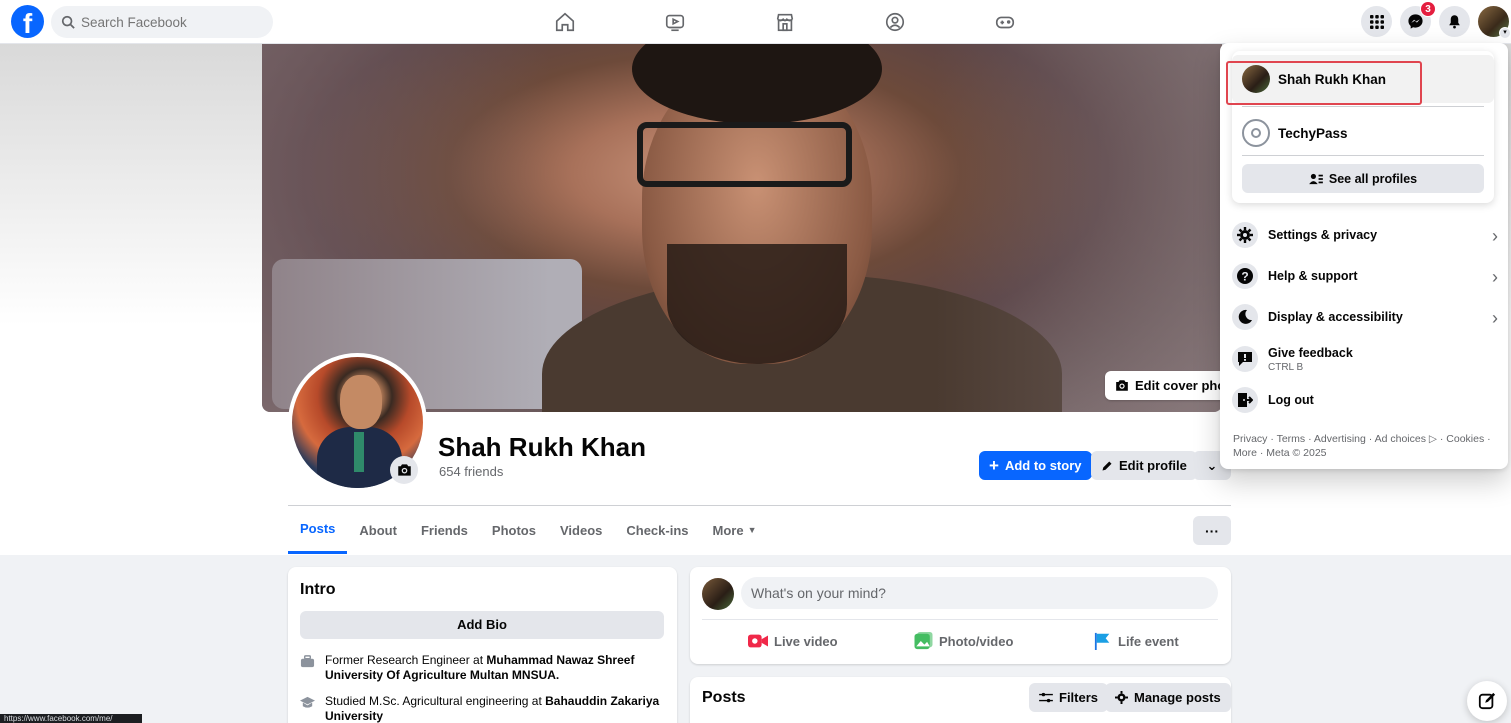 This screenshot has width=1511, height=723. Describe the element at coordinates (482, 625) in the screenshot. I see `add-bio-button: Add Bio` at that location.